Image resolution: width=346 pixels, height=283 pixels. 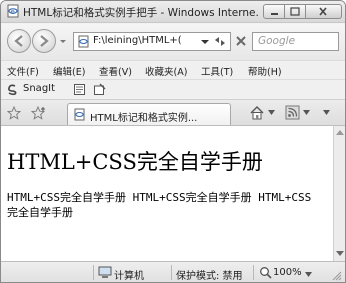 What do you see at coordinates (79, 89) in the screenshot?
I see `capture-page-icon` at bounding box center [79, 89].